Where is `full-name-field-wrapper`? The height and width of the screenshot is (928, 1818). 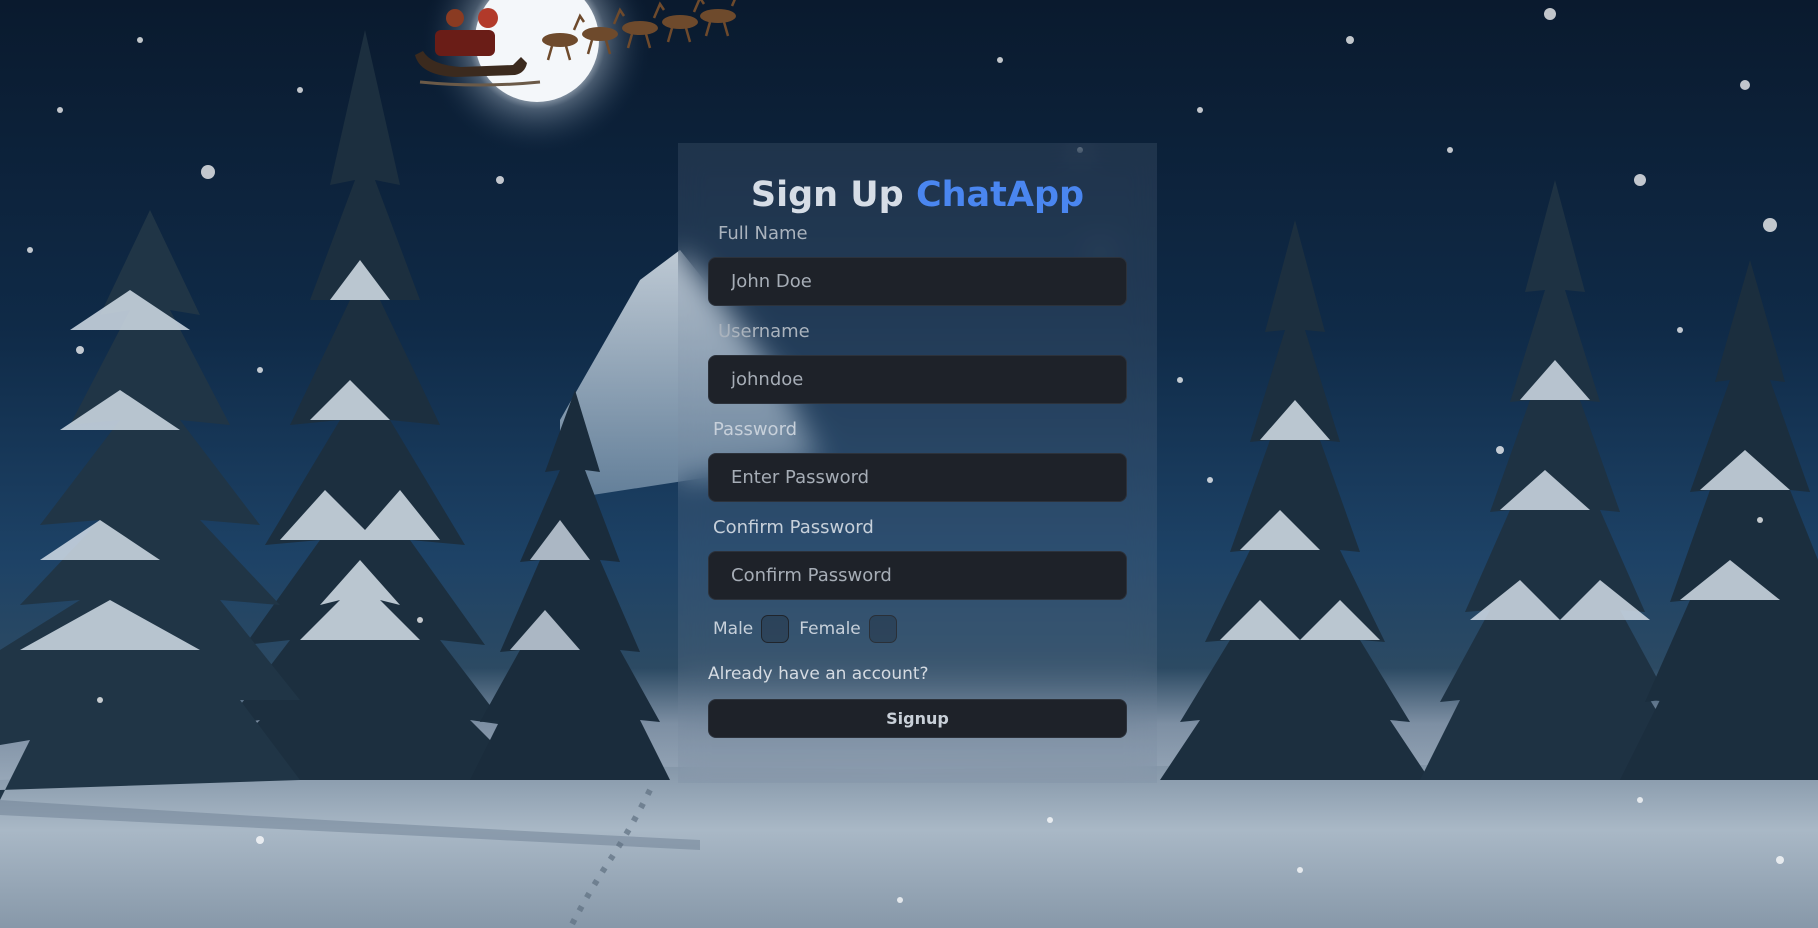 full-name-field-wrapper is located at coordinates (917, 281).